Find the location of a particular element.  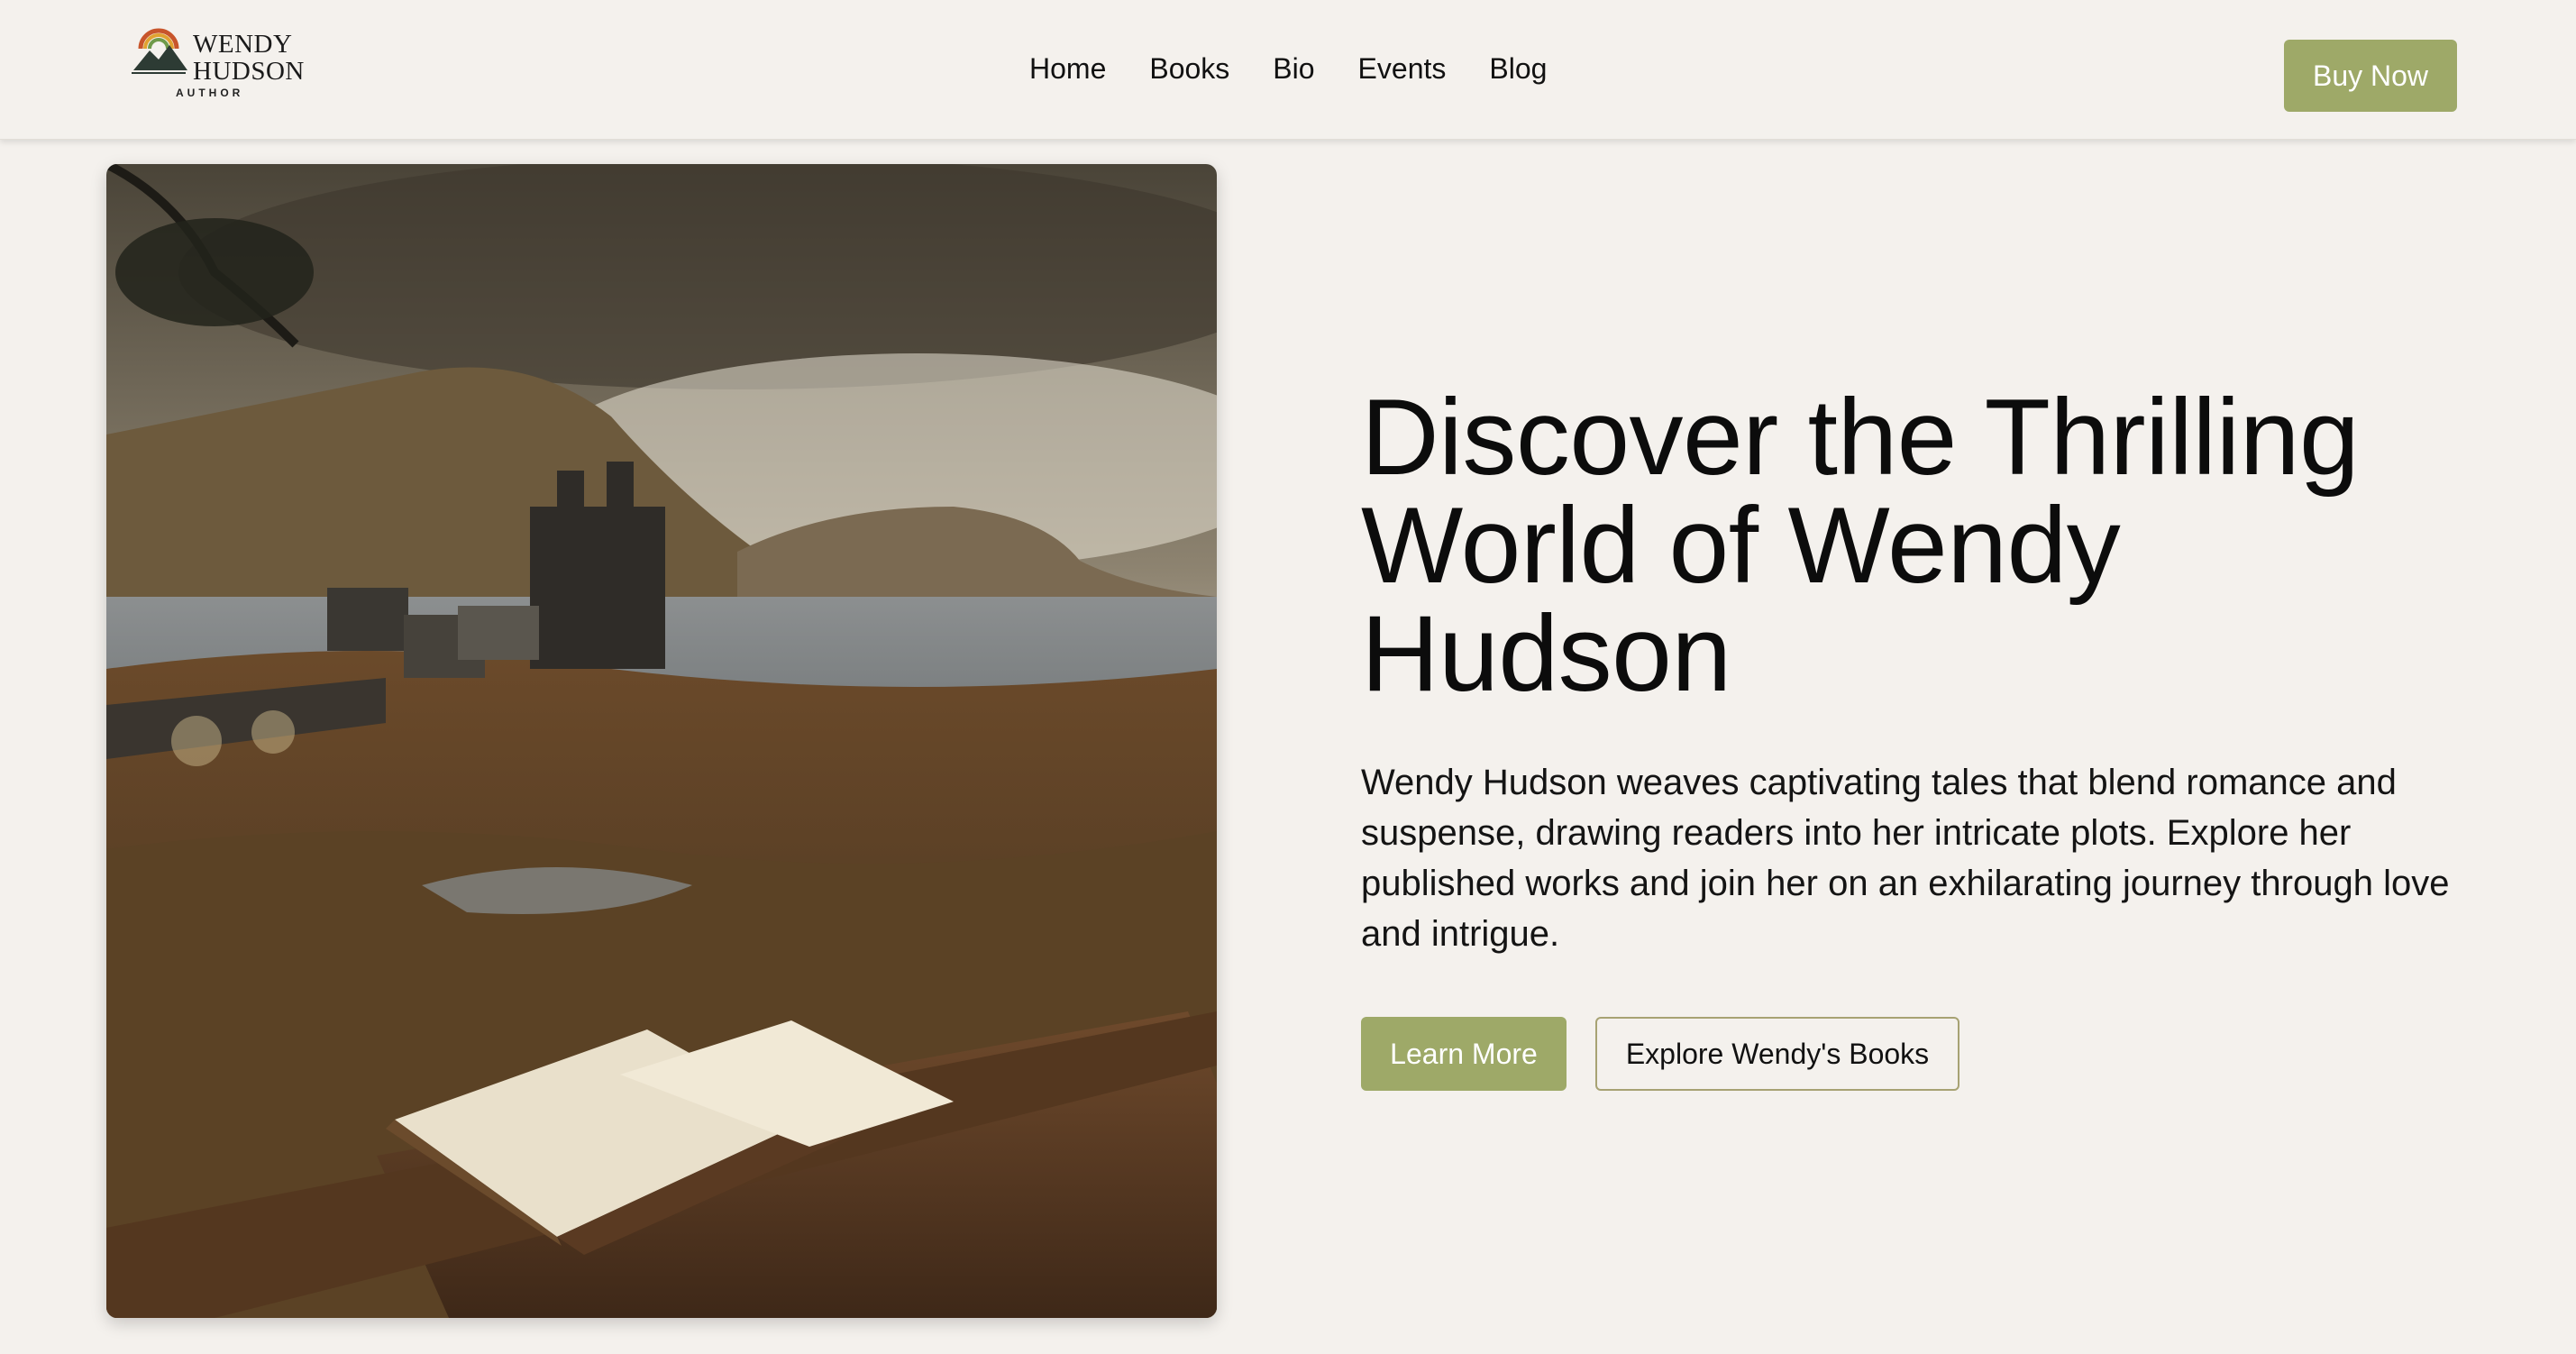

learn-more-button: Learn More is located at coordinates (1464, 1054).